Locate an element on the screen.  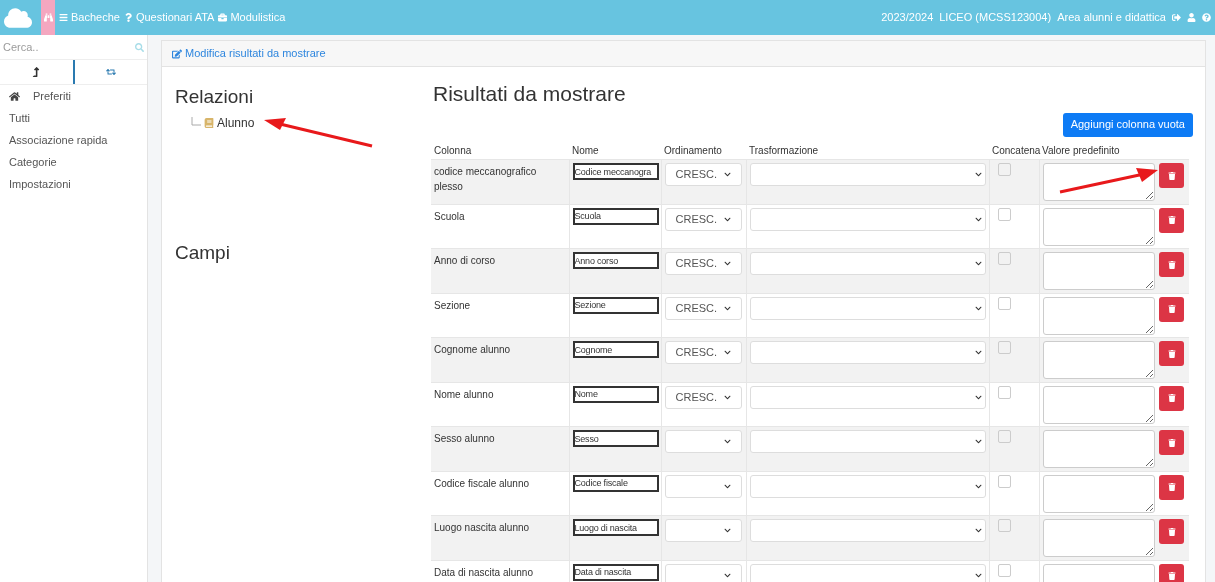
name-field: Luogo di nascita is located at coordinates (615, 527).